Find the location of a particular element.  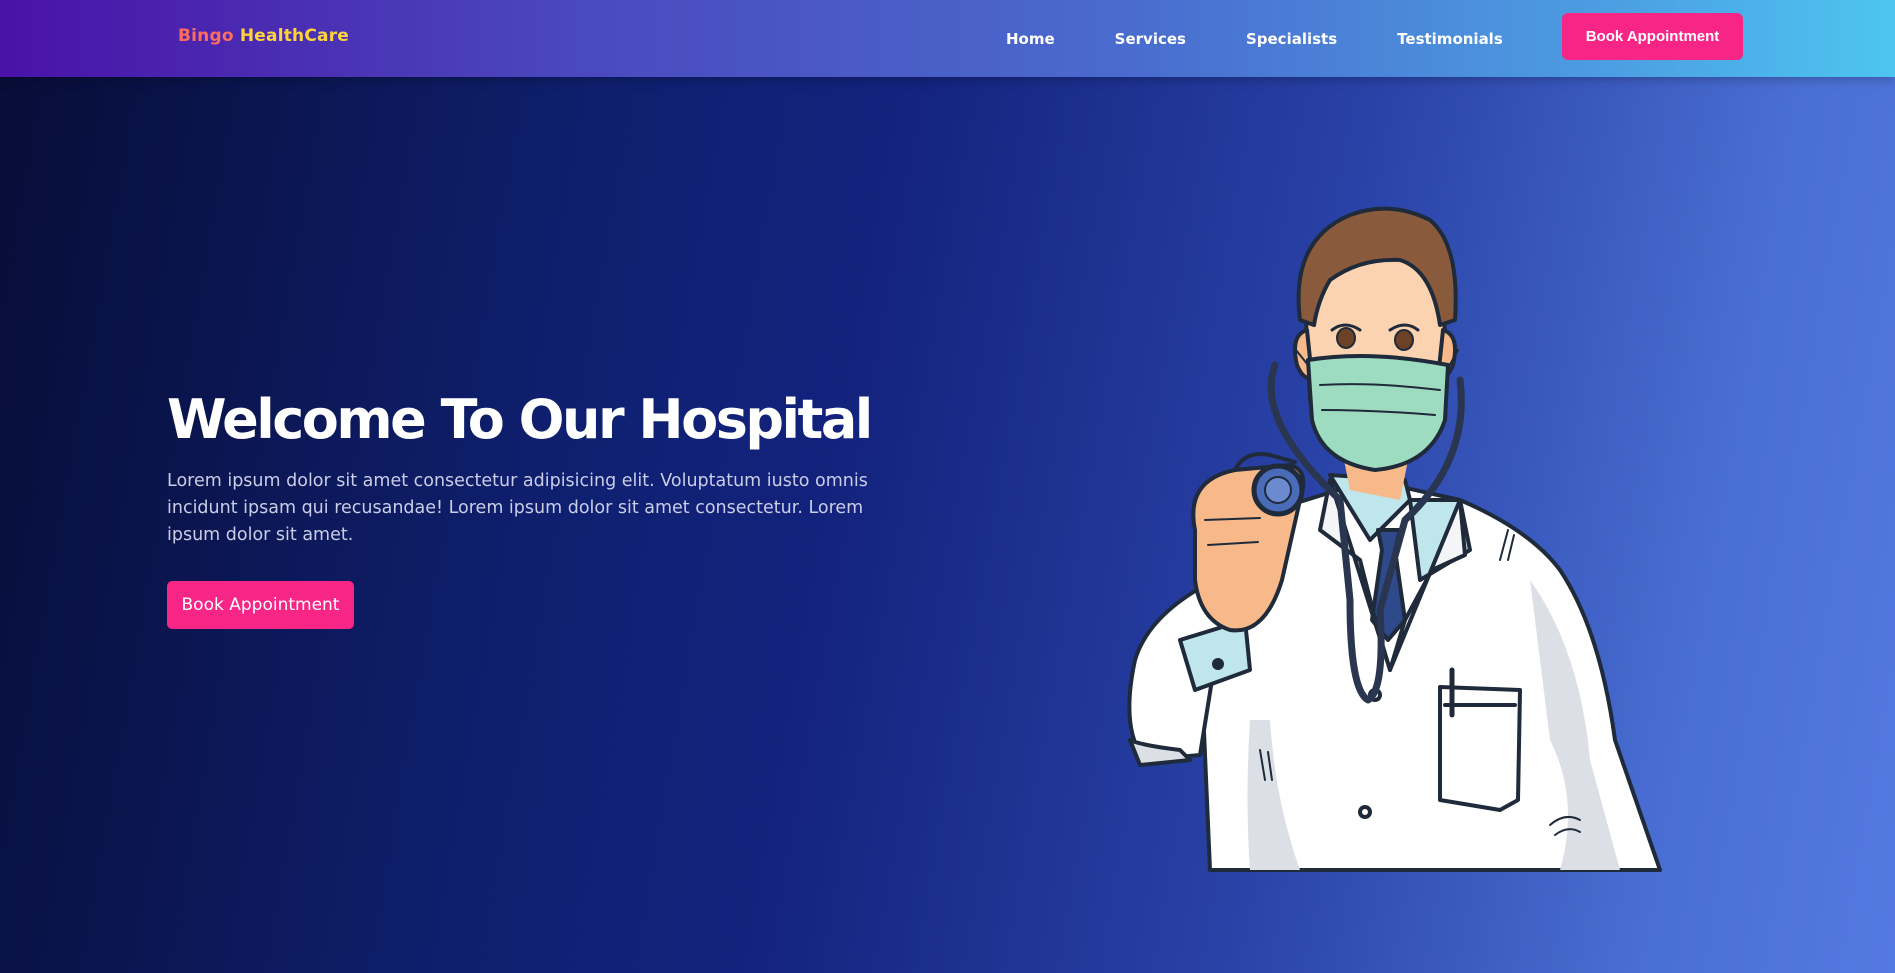

nav-link-testimonials: Testimonials is located at coordinates (1450, 39).